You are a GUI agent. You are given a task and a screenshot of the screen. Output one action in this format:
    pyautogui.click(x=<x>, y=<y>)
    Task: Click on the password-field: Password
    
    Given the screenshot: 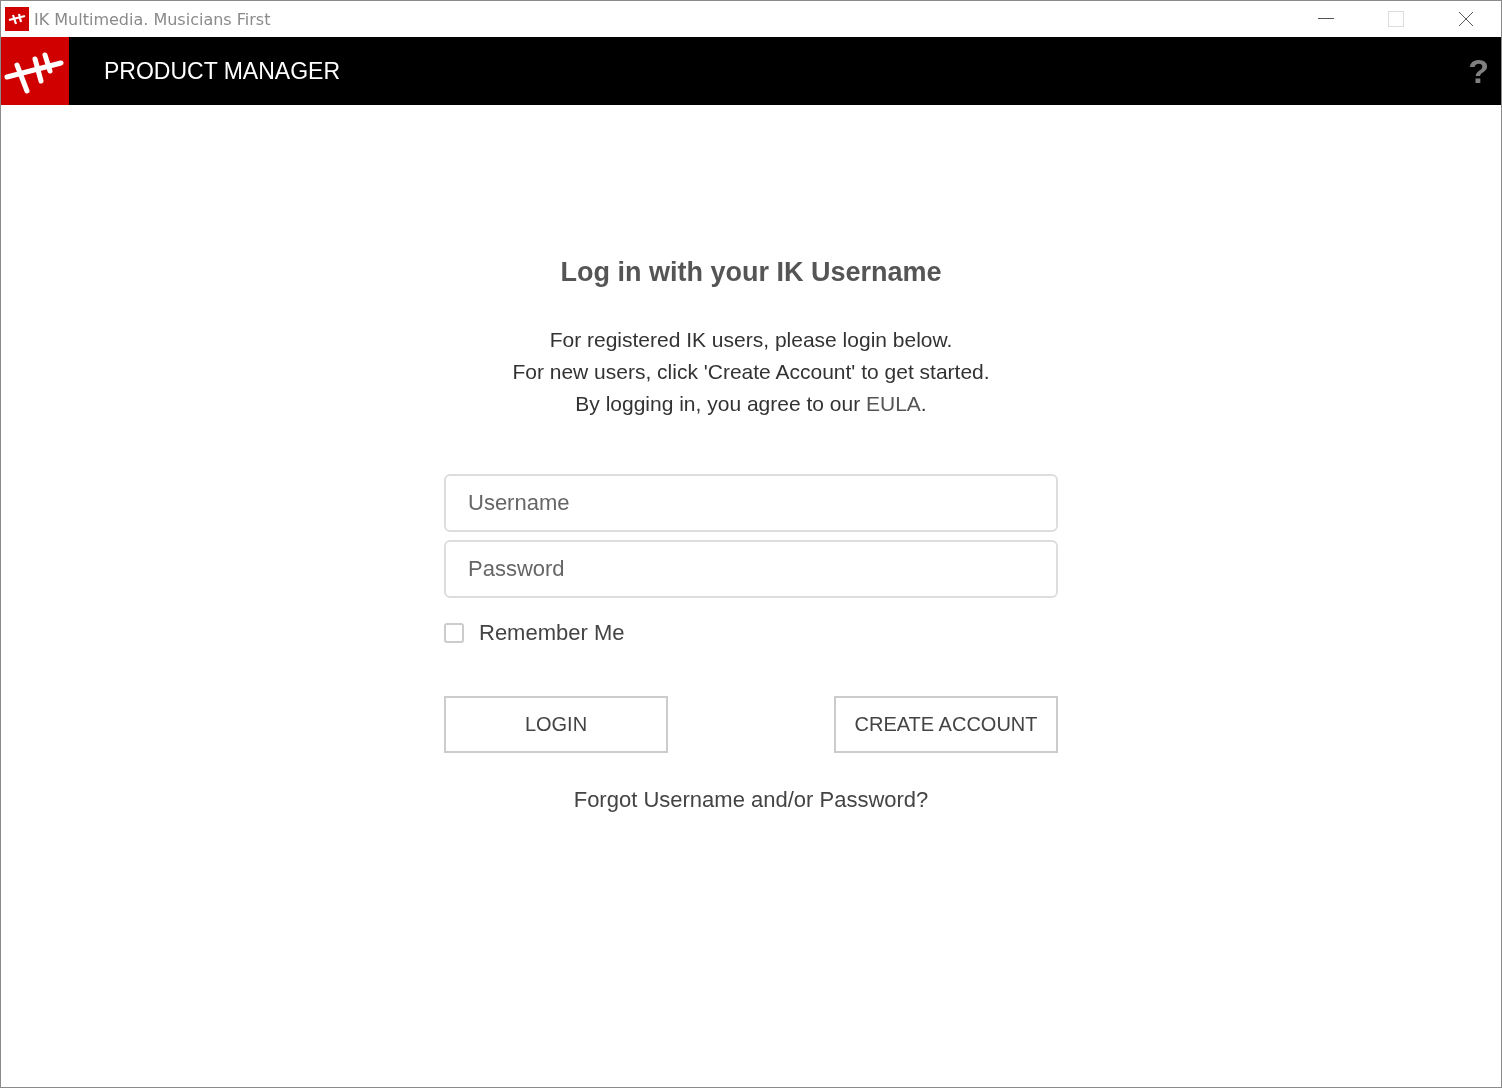 What is the action you would take?
    pyautogui.click(x=751, y=569)
    